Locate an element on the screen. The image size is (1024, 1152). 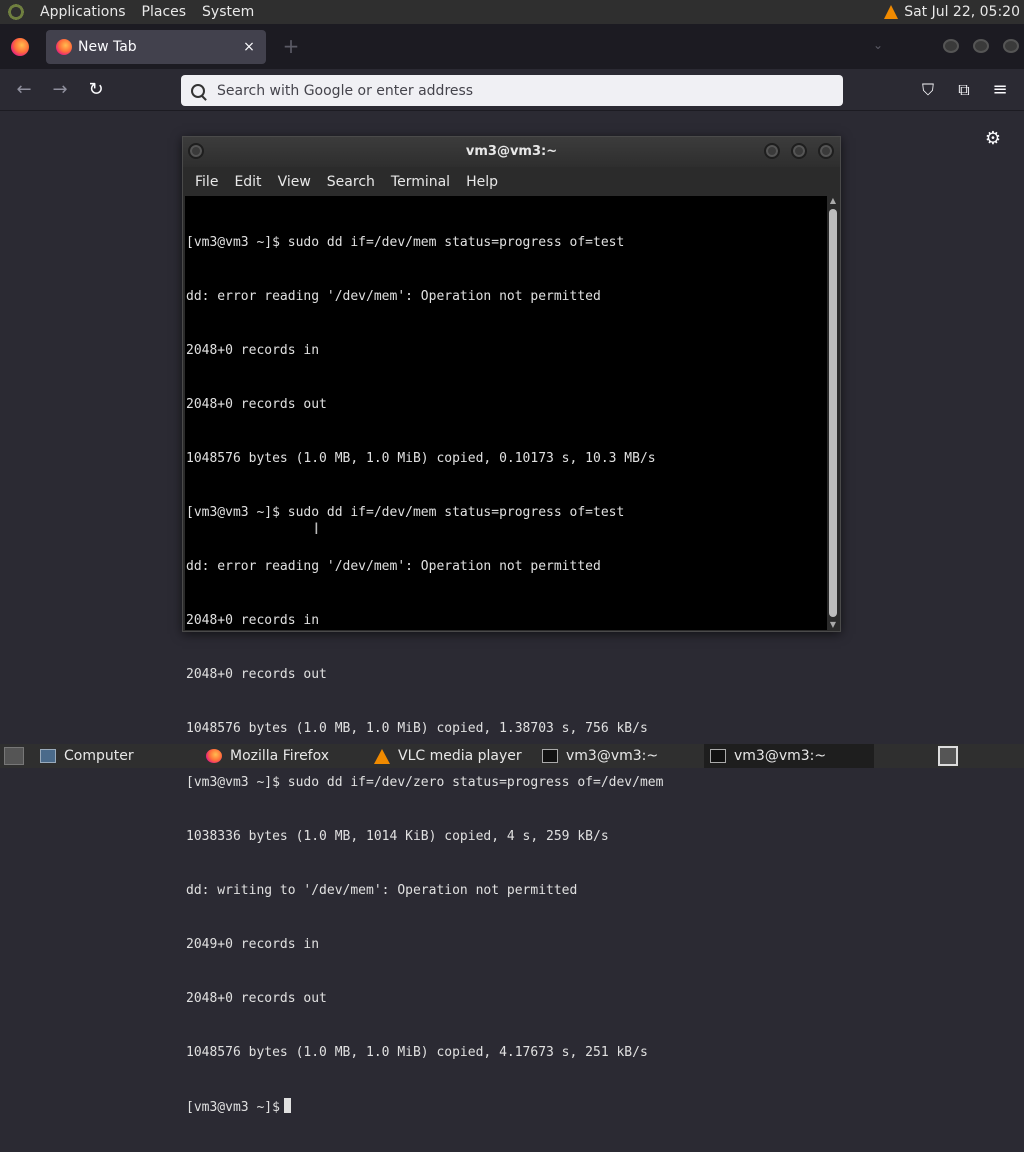
computer-icon is located at coordinates (48, 756).